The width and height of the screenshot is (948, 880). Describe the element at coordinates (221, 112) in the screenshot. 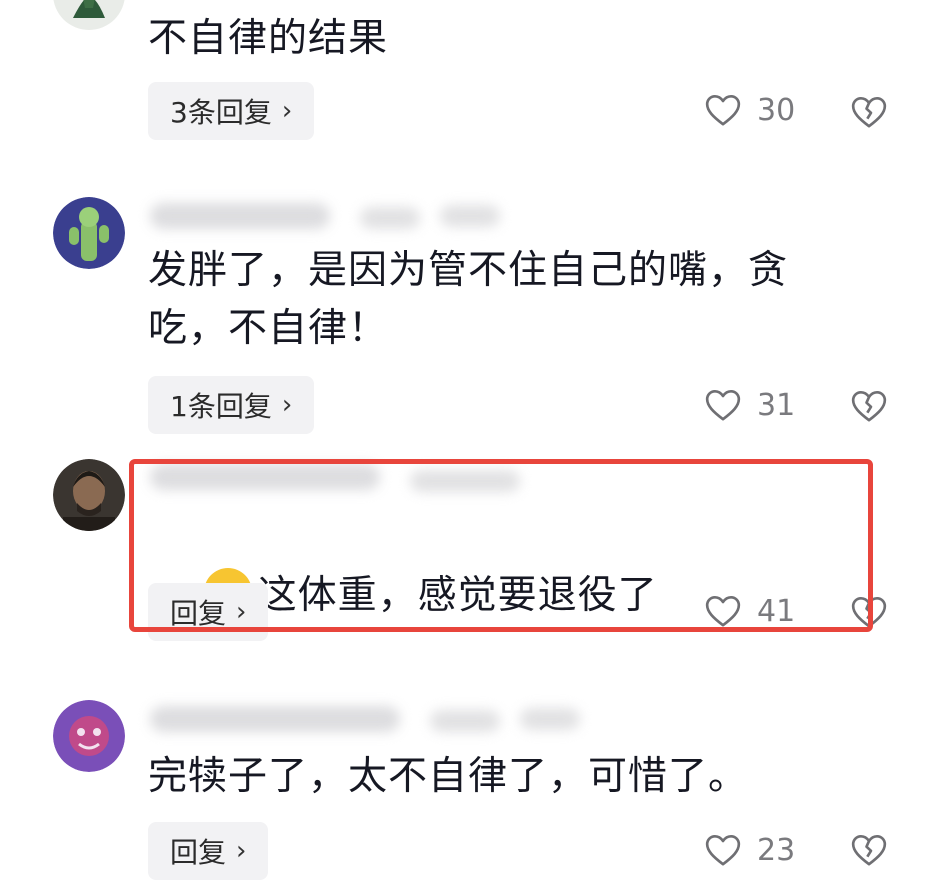

I see `reply-label: 3条回复` at that location.